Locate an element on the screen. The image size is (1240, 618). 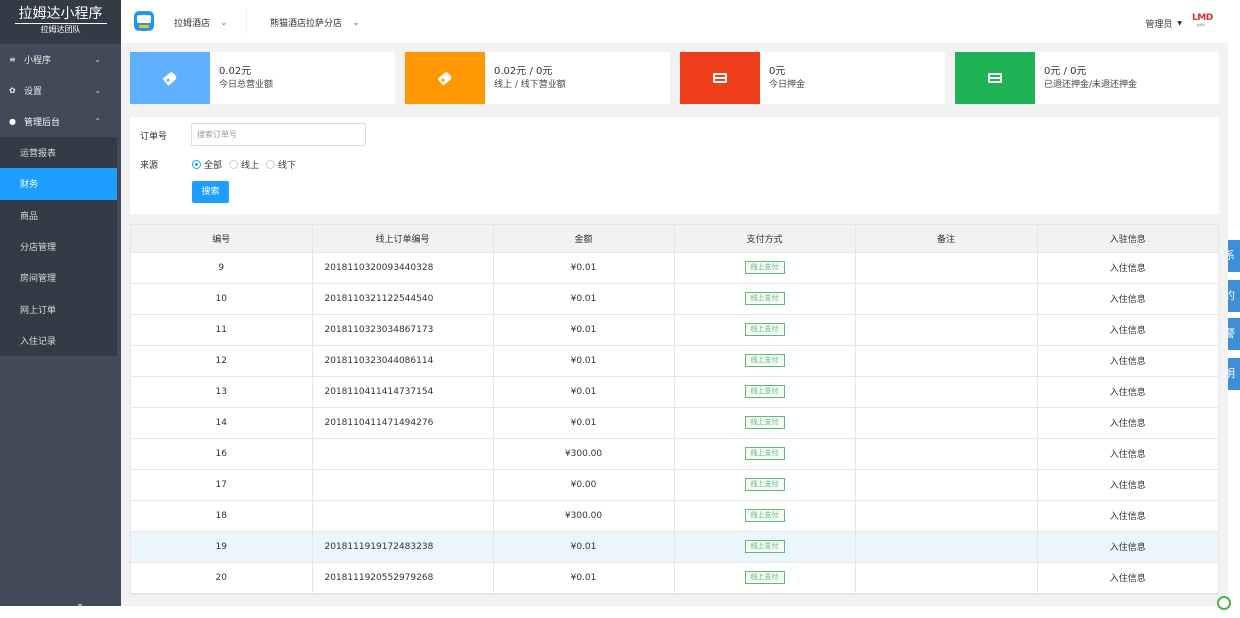
sidebar-group-2: ● 管理后台 ⌃ is located at coordinates (60, 121).